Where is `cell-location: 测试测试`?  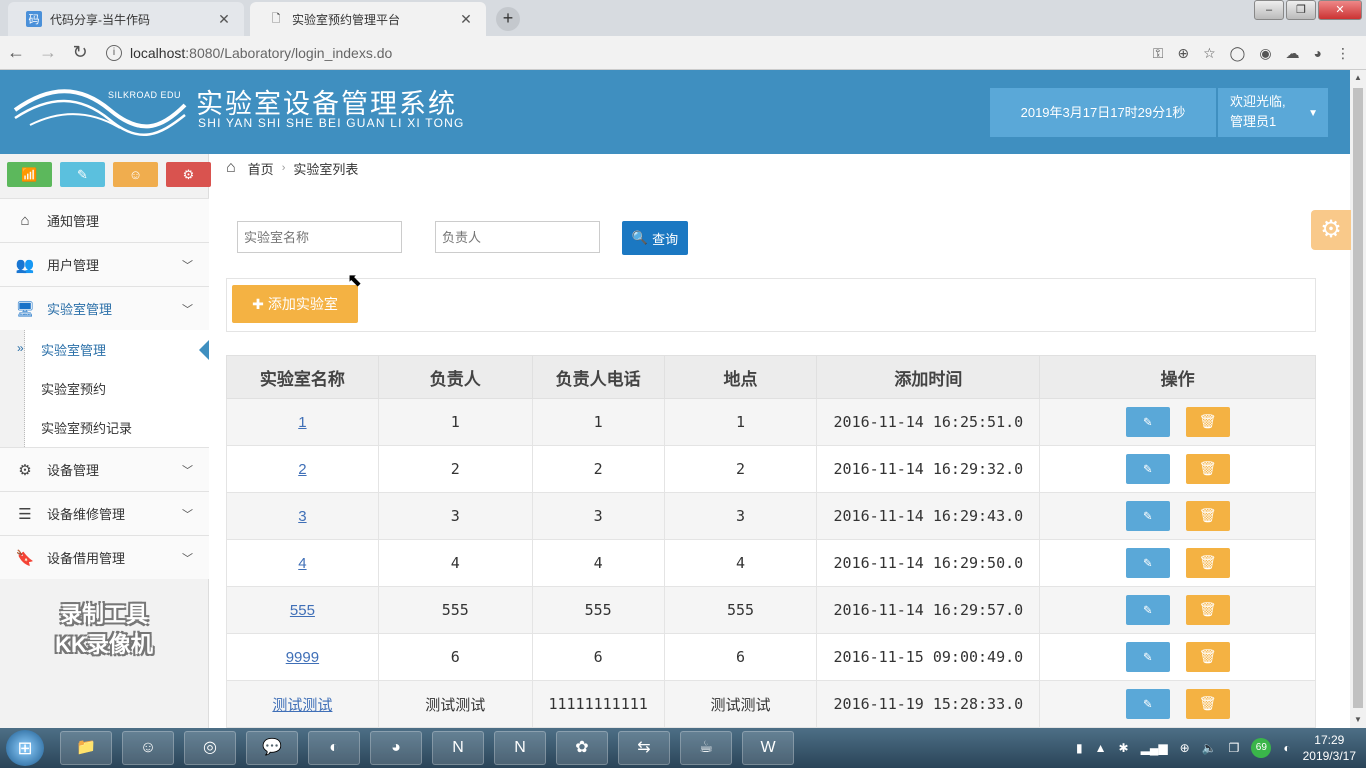 cell-location: 测试测试 is located at coordinates (740, 704).